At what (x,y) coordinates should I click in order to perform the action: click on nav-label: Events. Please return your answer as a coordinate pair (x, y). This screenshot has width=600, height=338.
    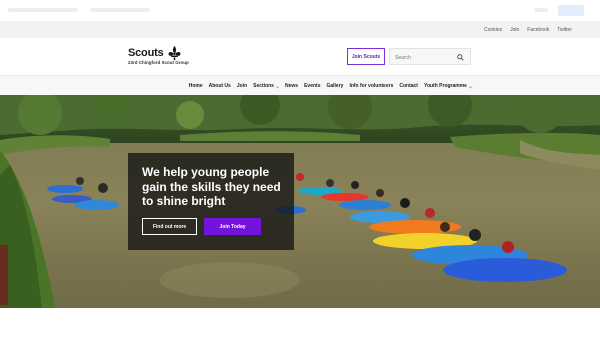
    Looking at the image, I should click on (312, 86).